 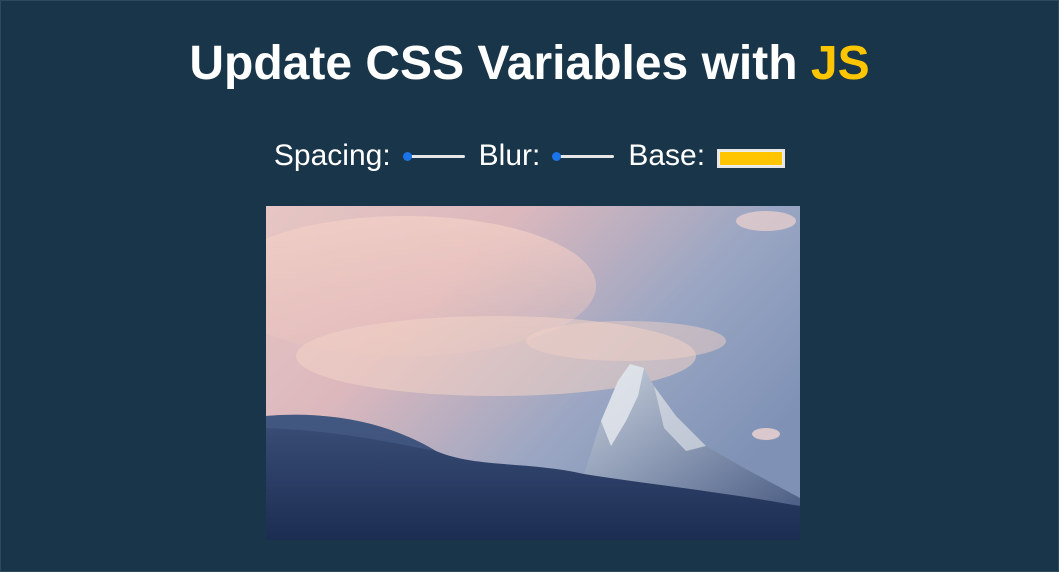 I want to click on base-color-swatch, so click(x=751, y=158).